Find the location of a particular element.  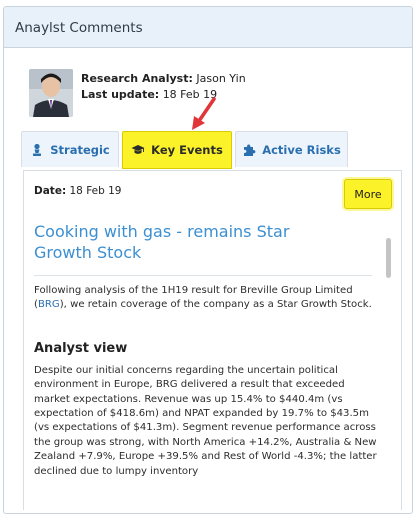

tab-strategic-label: Strategic is located at coordinates (80, 149).